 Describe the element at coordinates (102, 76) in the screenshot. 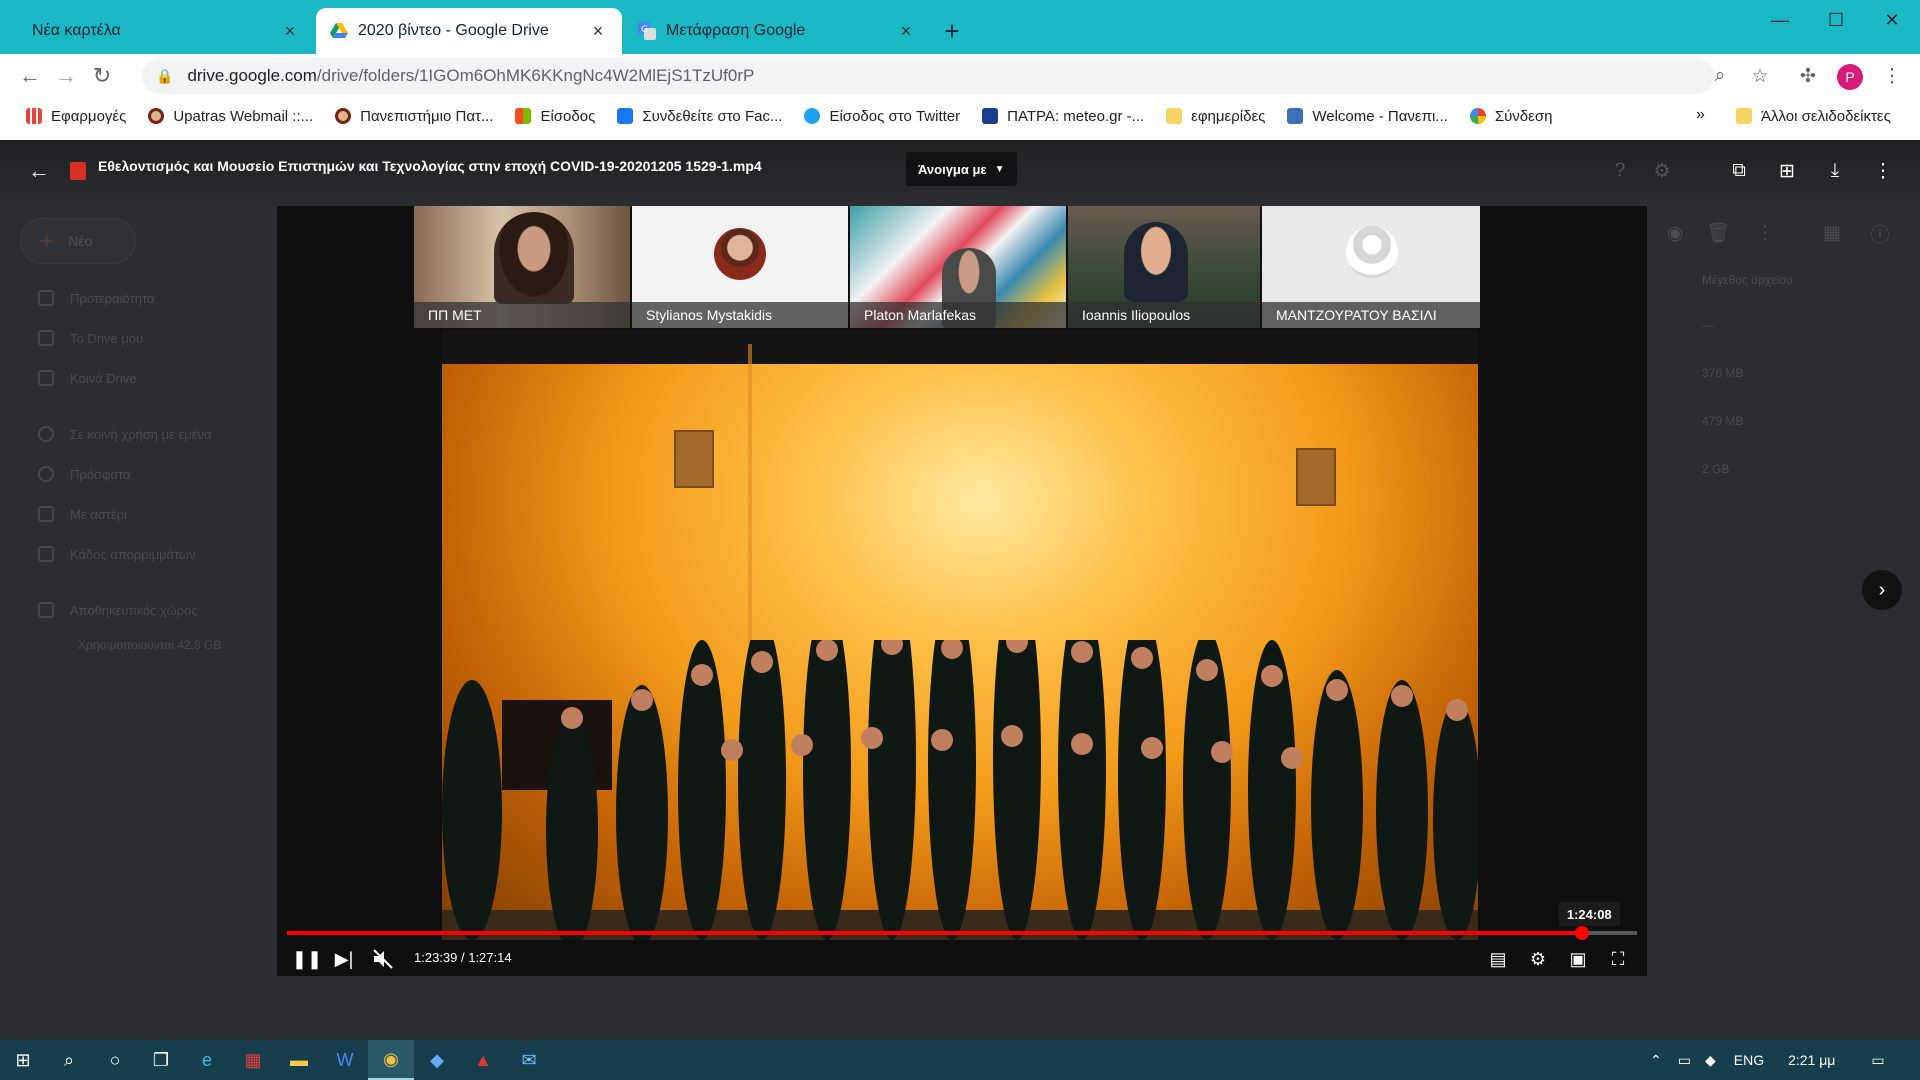

I see `reload-icon: ↻` at that location.